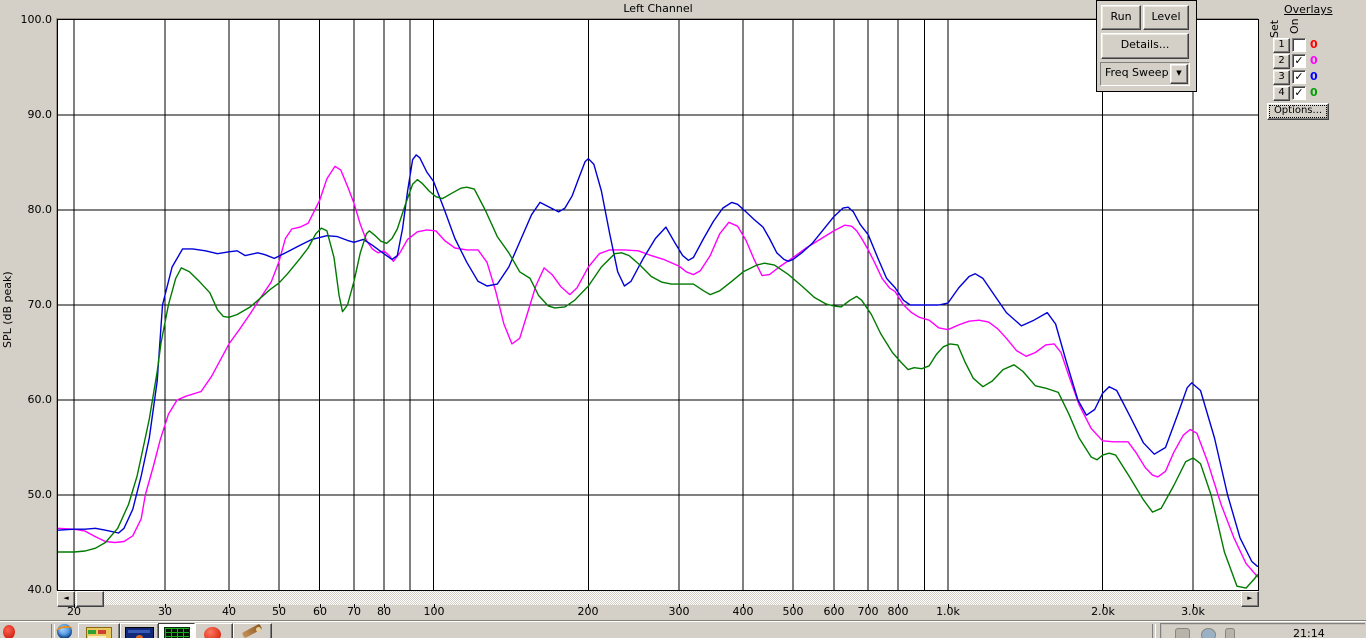 Image resolution: width=1366 pixels, height=638 pixels. What do you see at coordinates (1274, 28) in the screenshot?
I see `overlays-set-column-label: Set` at bounding box center [1274, 28].